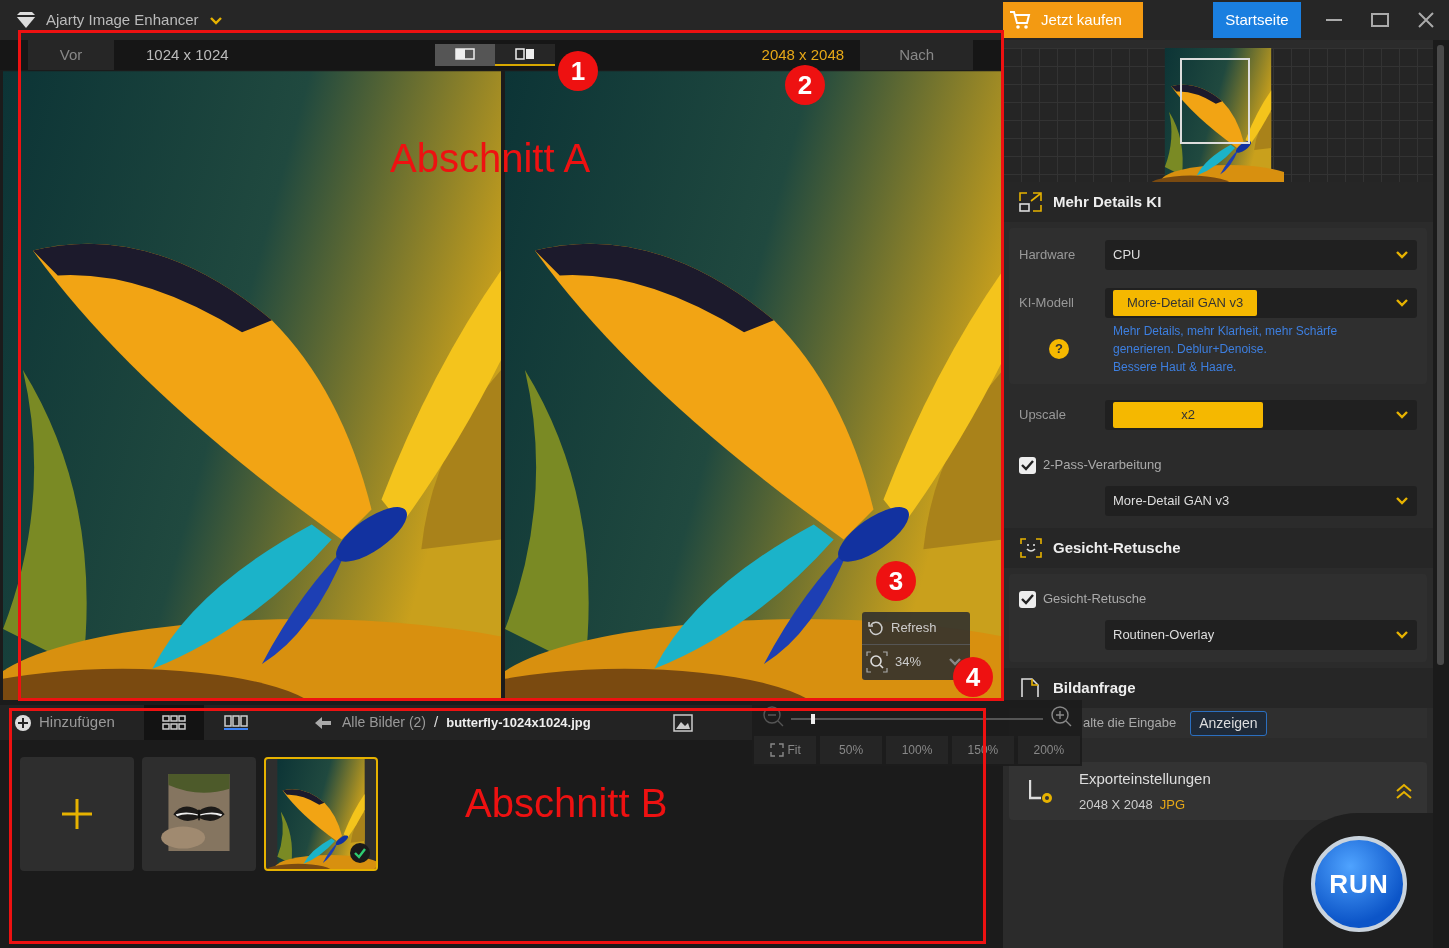 The width and height of the screenshot is (1449, 948). I want to click on cart-icon, so click(1020, 20).